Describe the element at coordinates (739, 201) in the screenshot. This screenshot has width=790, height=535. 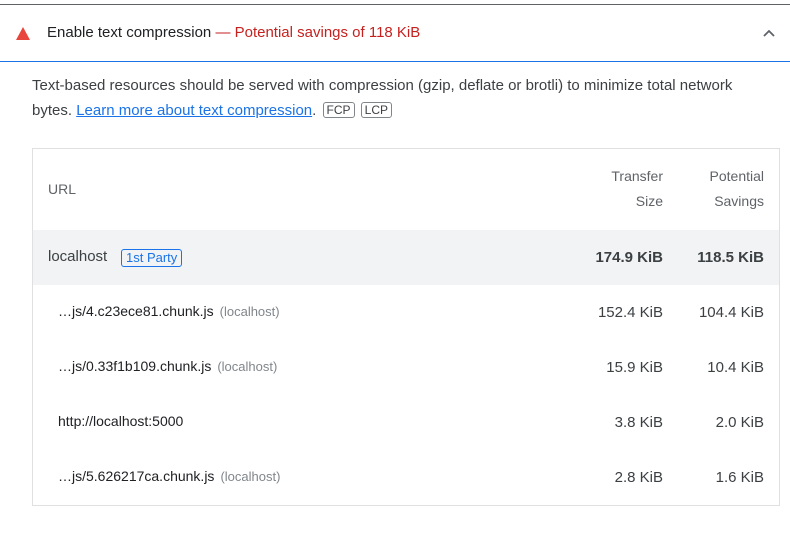
I see `savings-header-line2: Savings` at that location.